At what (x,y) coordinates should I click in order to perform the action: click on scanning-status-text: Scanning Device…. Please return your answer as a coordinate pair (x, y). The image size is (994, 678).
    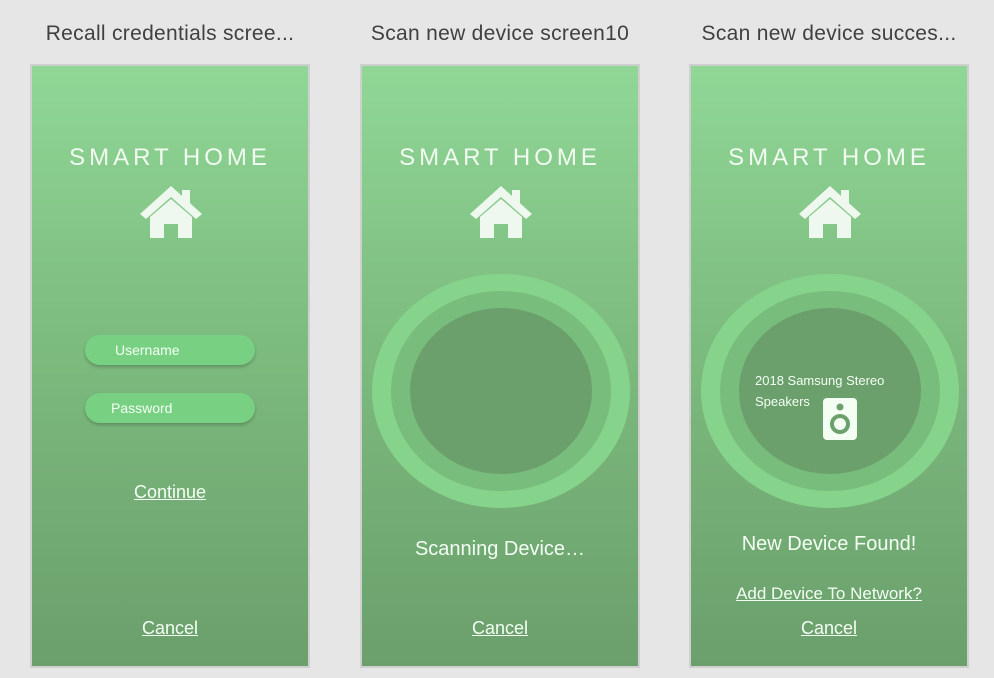
    Looking at the image, I should click on (500, 549).